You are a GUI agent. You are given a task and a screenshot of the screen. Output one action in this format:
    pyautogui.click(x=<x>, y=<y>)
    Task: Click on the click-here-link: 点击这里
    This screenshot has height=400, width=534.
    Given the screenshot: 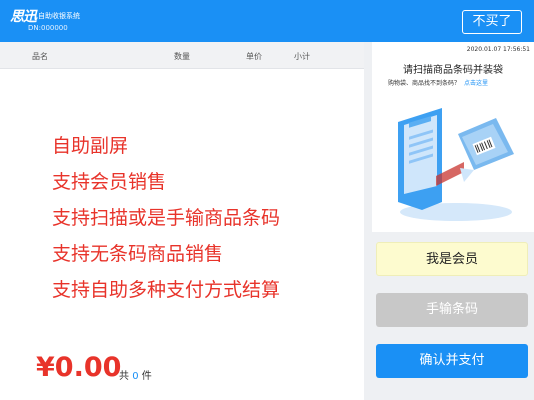 What is the action you would take?
    pyautogui.click(x=476, y=83)
    